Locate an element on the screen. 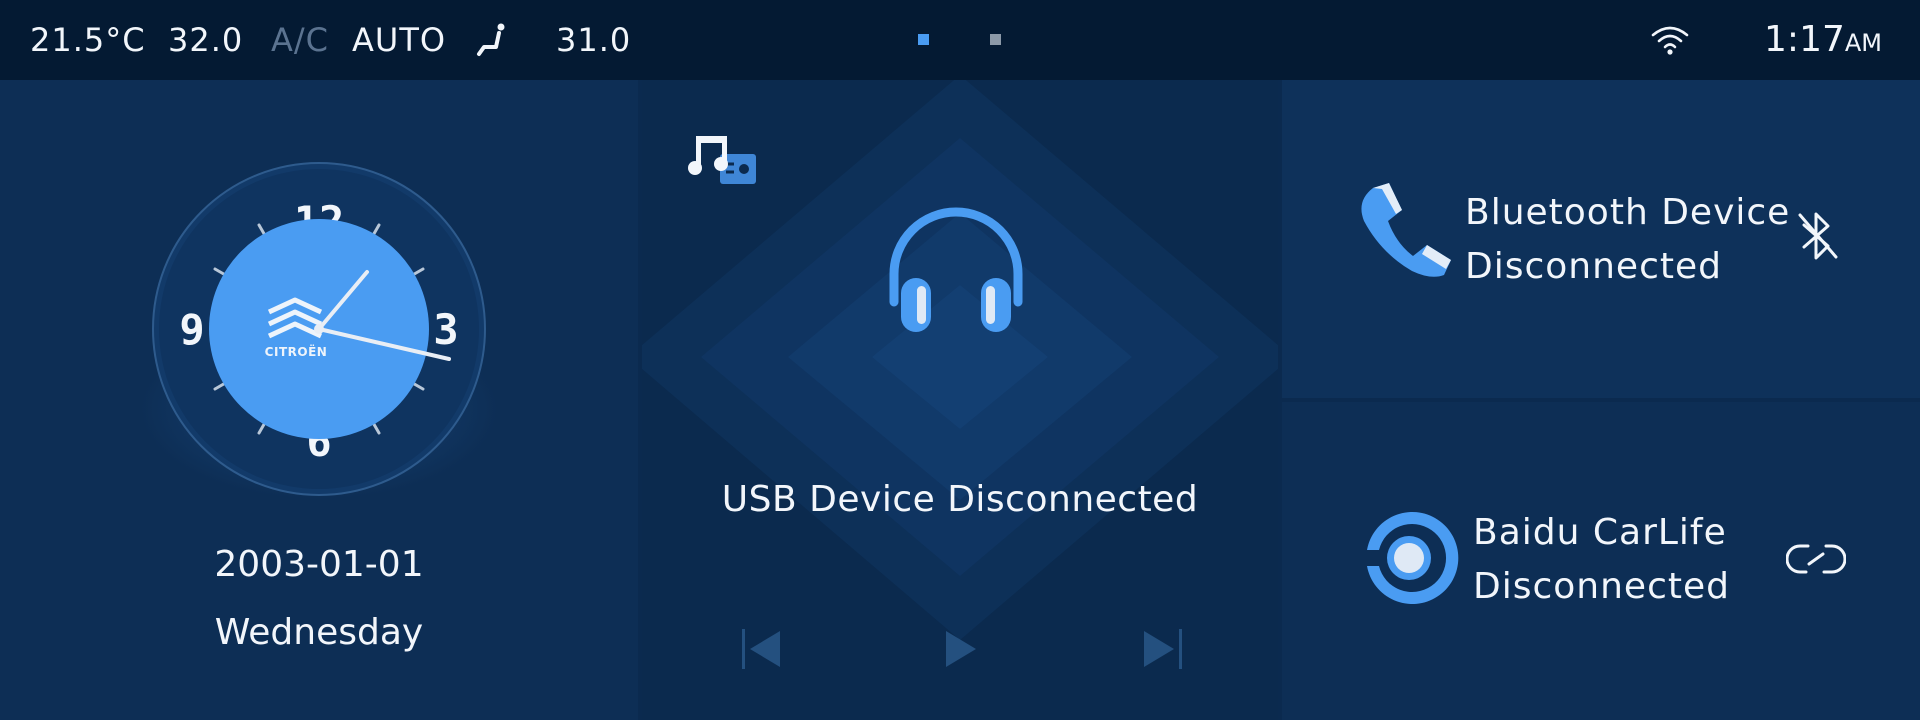 This screenshot has width=1920, height=720. bluetooth-card: Bluetooth Device Disconnected is located at coordinates (1601, 239).